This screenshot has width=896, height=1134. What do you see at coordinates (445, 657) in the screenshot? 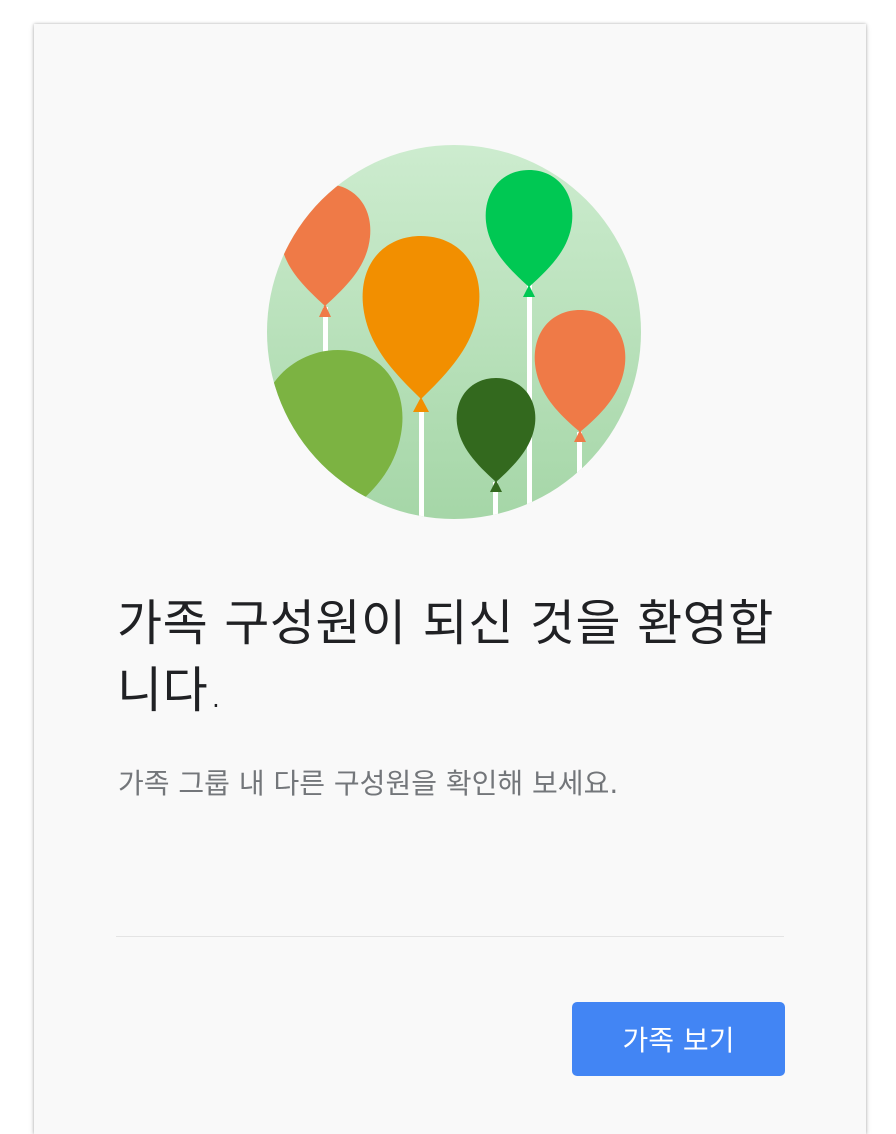
I see `welcome-title: 가족 구성원이 되신 것을 환영합니다.` at bounding box center [445, 657].